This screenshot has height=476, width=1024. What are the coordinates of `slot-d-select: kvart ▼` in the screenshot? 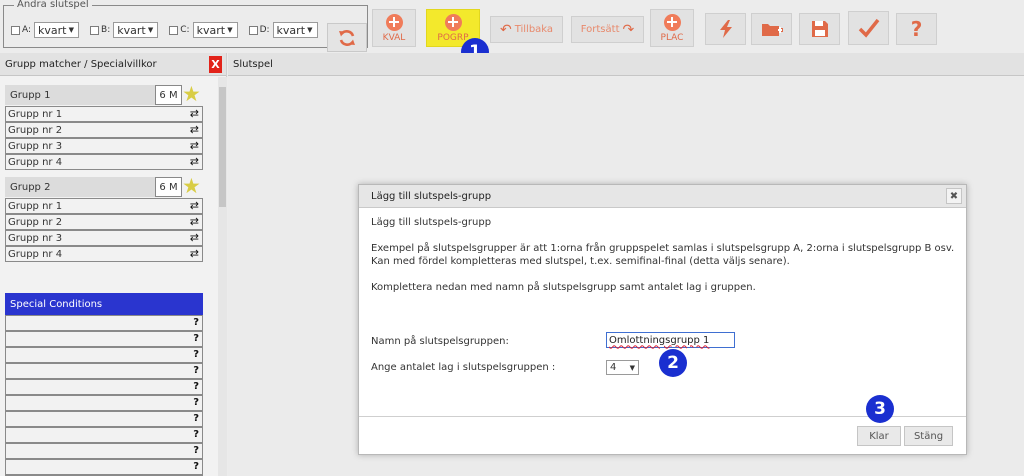 It's located at (295, 30).